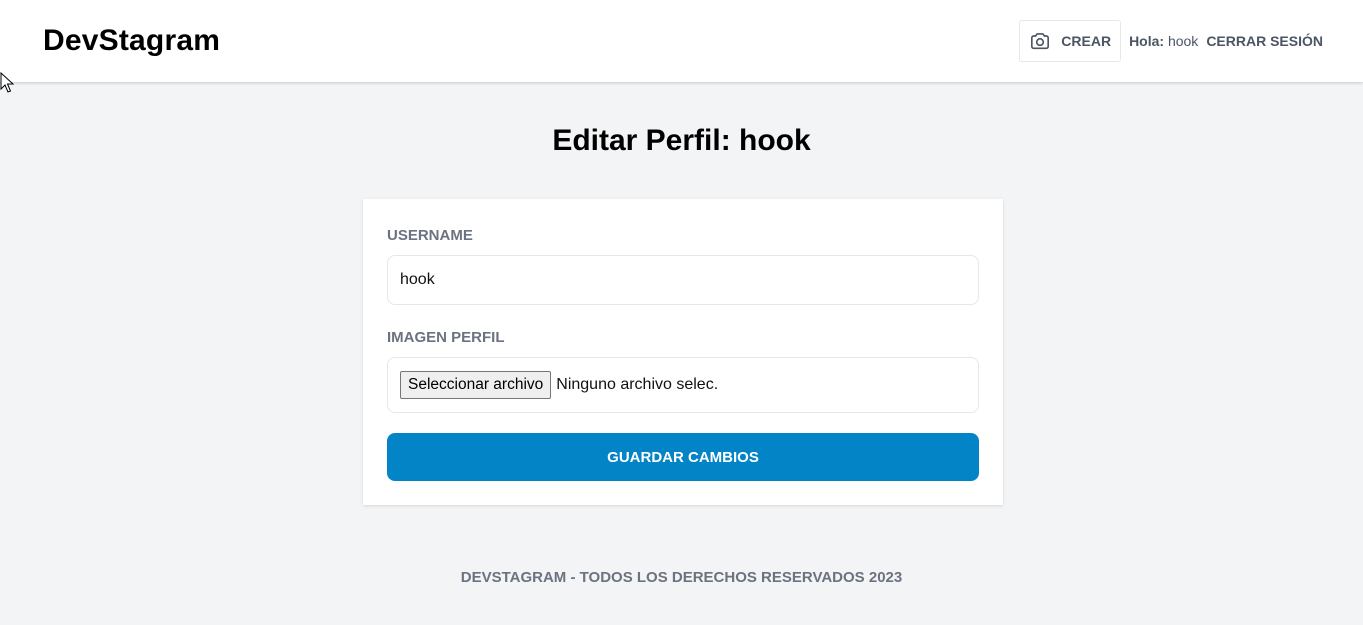  Describe the element at coordinates (683, 457) in the screenshot. I see `save-changes-button: GUARDAR CAMBIOS` at that location.